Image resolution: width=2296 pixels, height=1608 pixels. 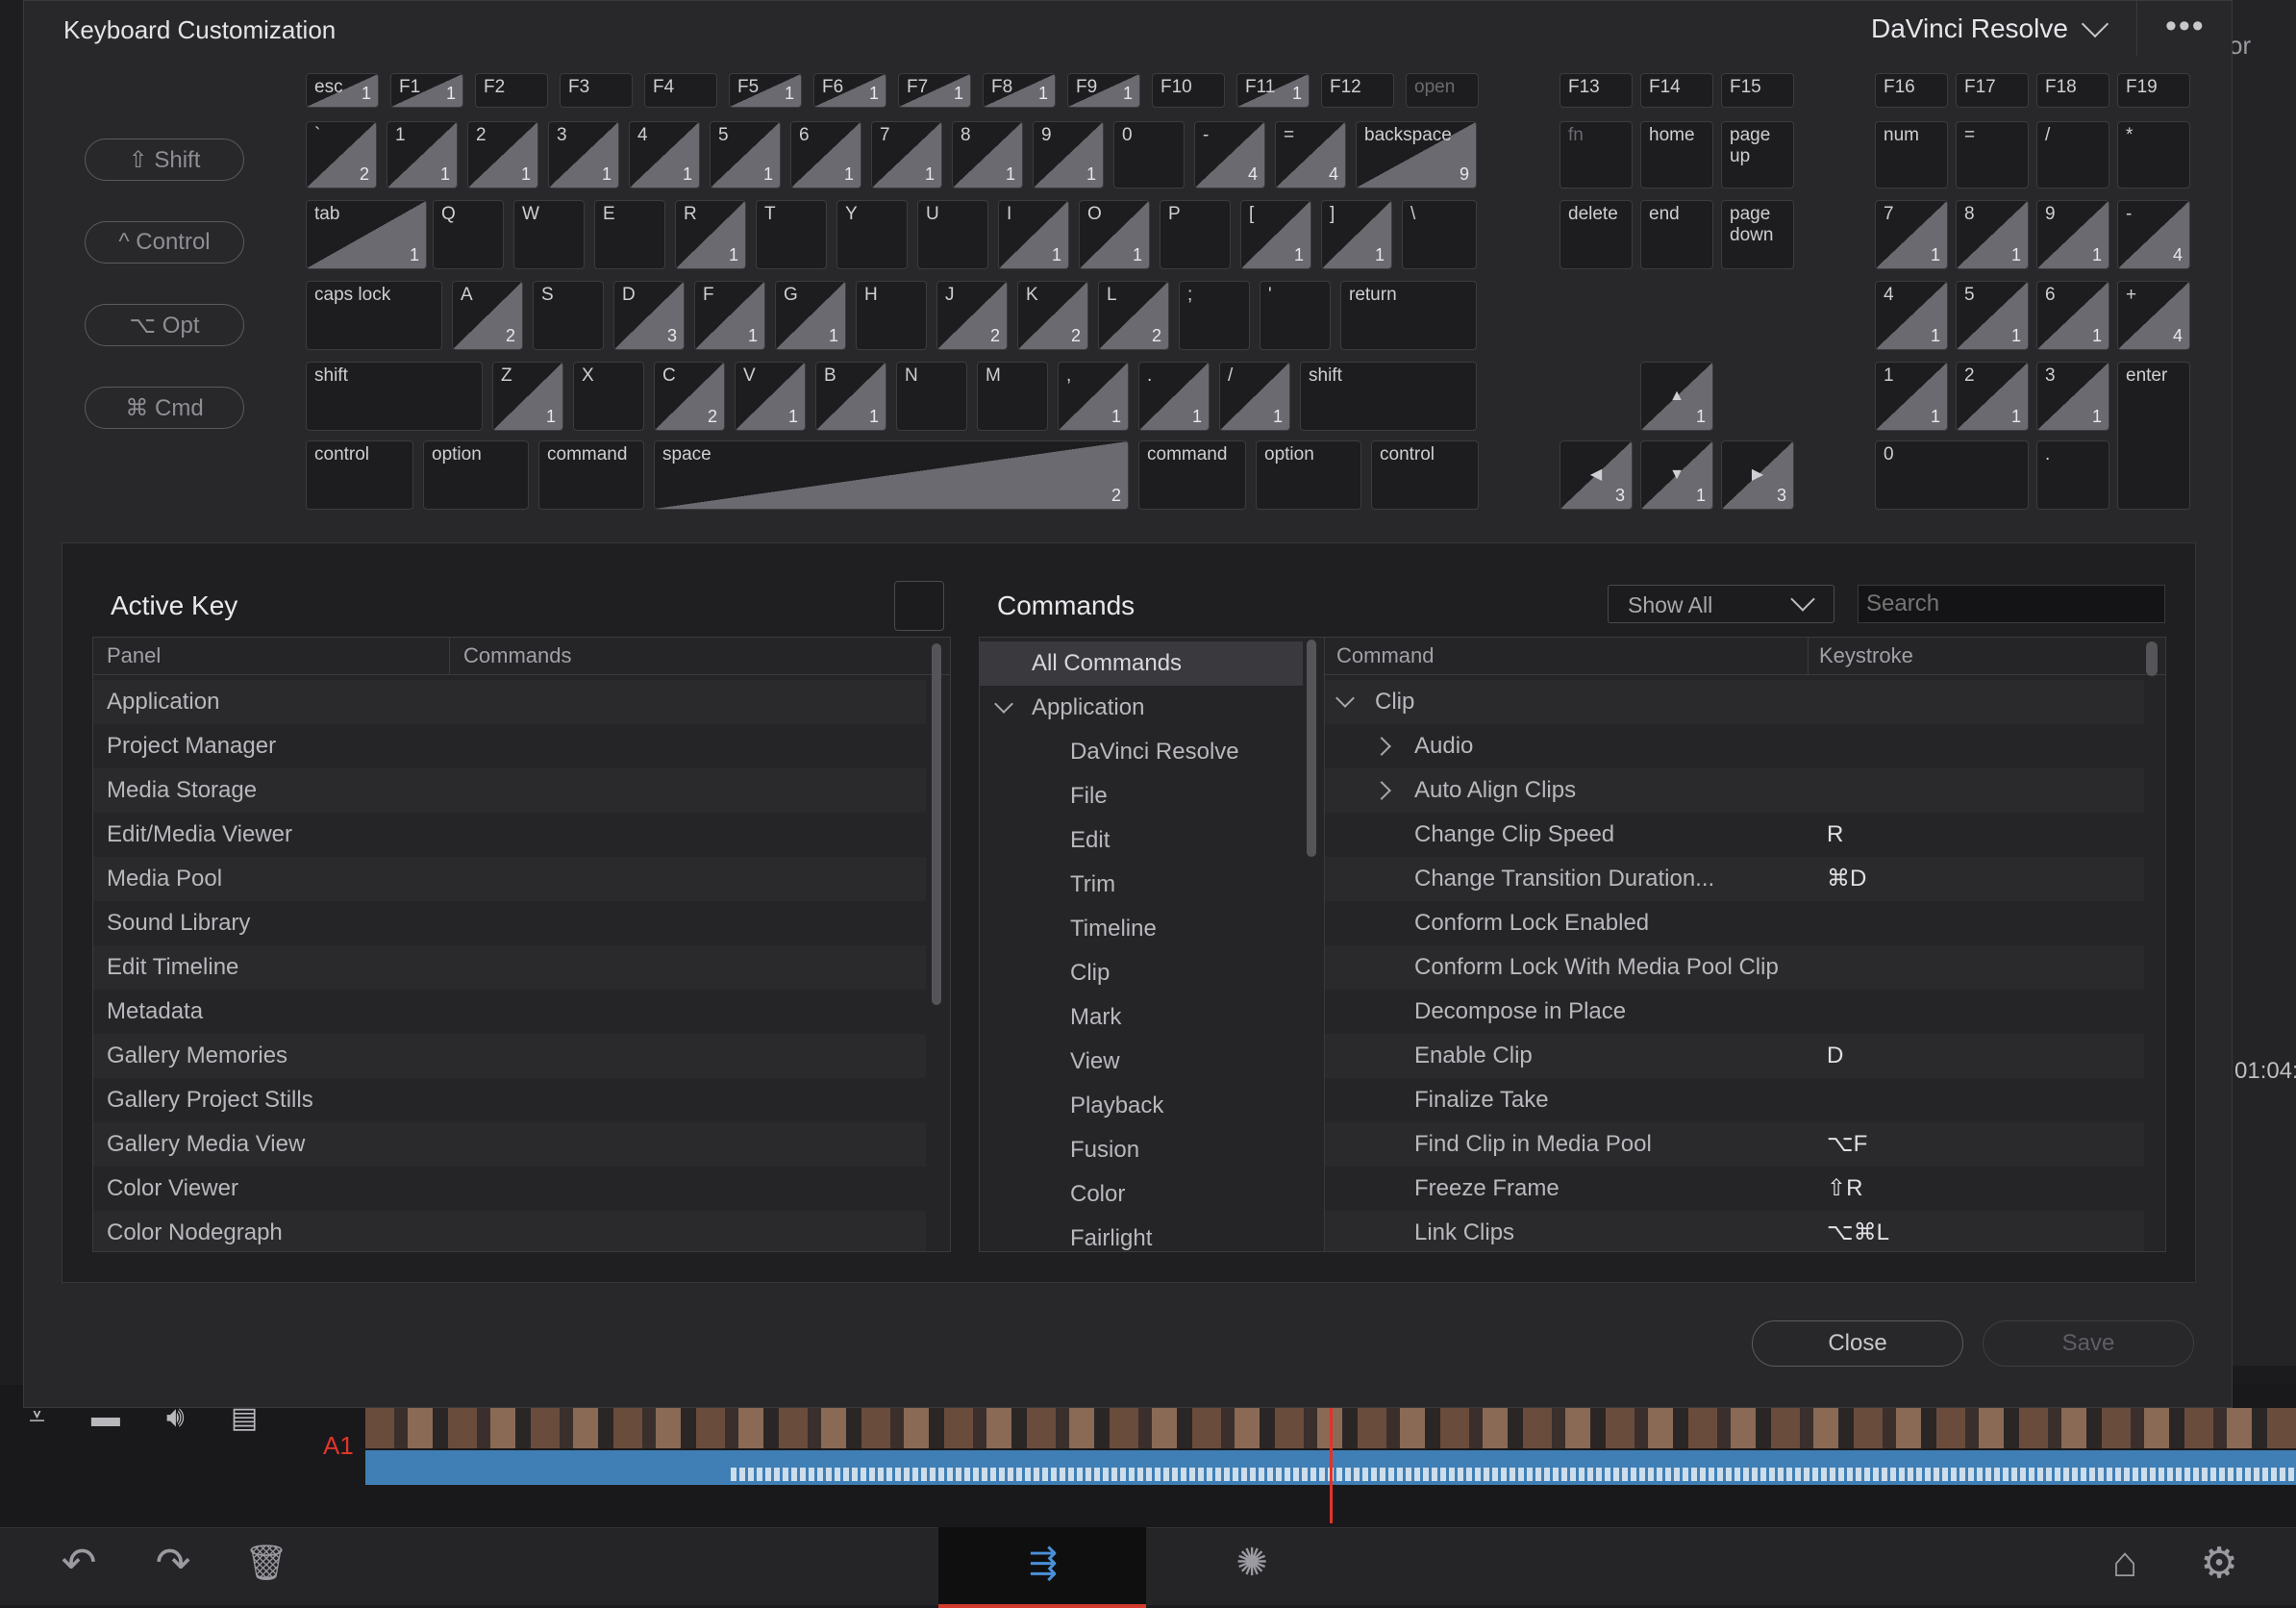 What do you see at coordinates (583, 154) in the screenshot?
I see `key-r1-3: 31` at bounding box center [583, 154].